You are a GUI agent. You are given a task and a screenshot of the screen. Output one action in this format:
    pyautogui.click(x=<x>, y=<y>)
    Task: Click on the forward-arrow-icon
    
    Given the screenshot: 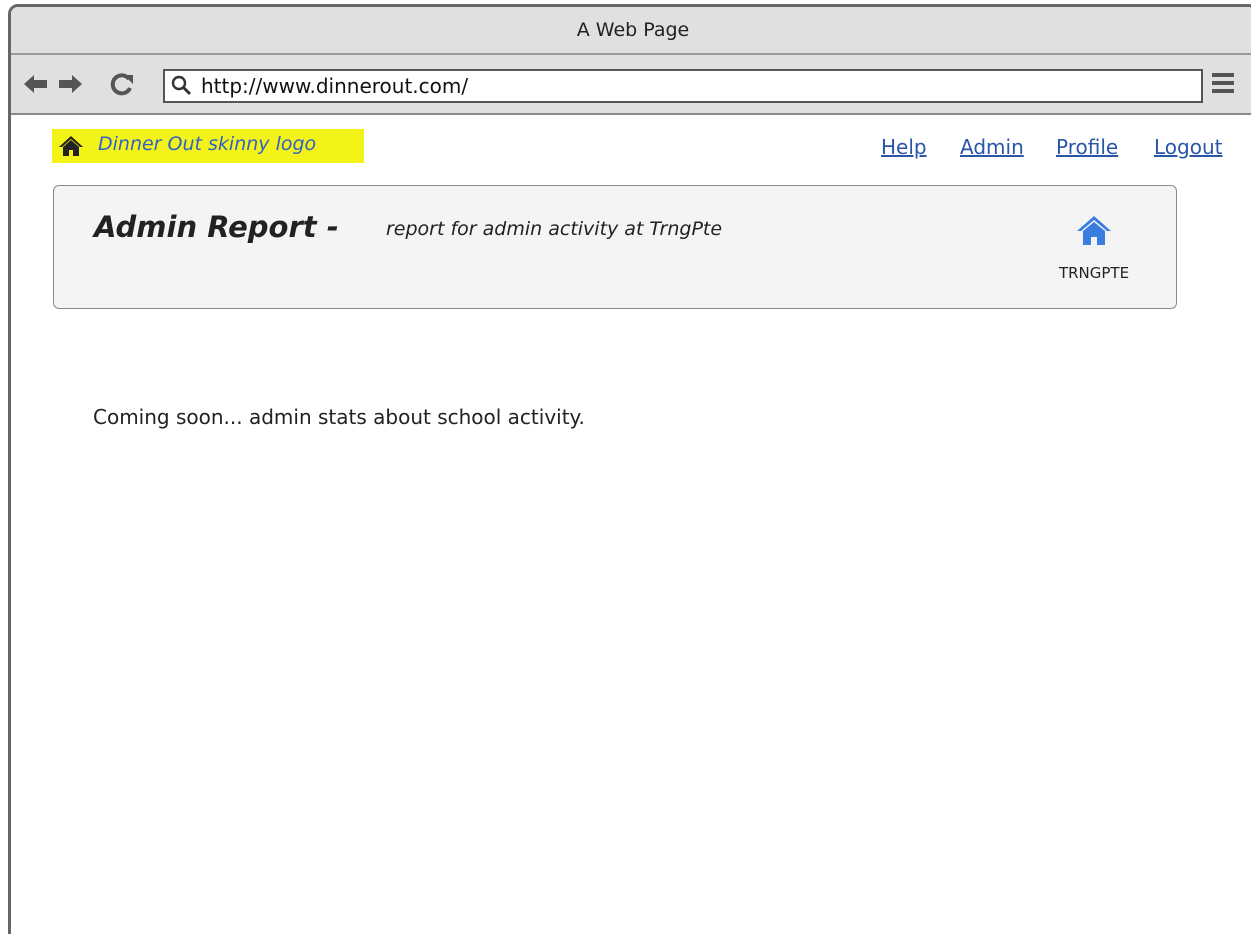 What is the action you would take?
    pyautogui.click(x=70, y=84)
    